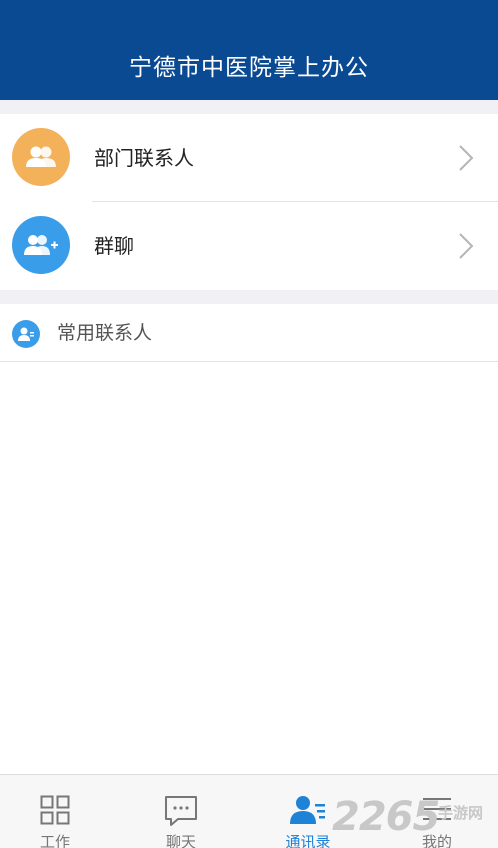 This screenshot has width=498, height=848. Describe the element at coordinates (41, 245) in the screenshot. I see `add-group-icon` at that location.